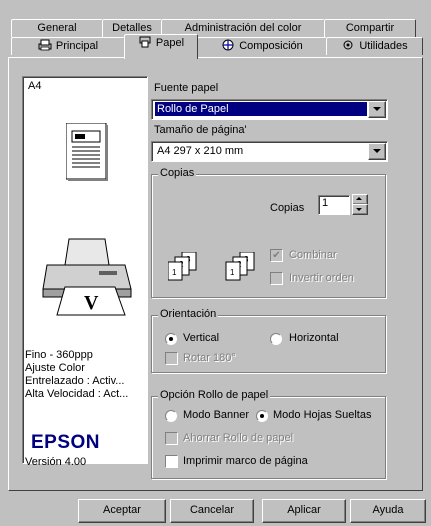 Image resolution: width=431 pixels, height=526 pixels. I want to click on page-size-label: Tamaño de página', so click(200, 130).